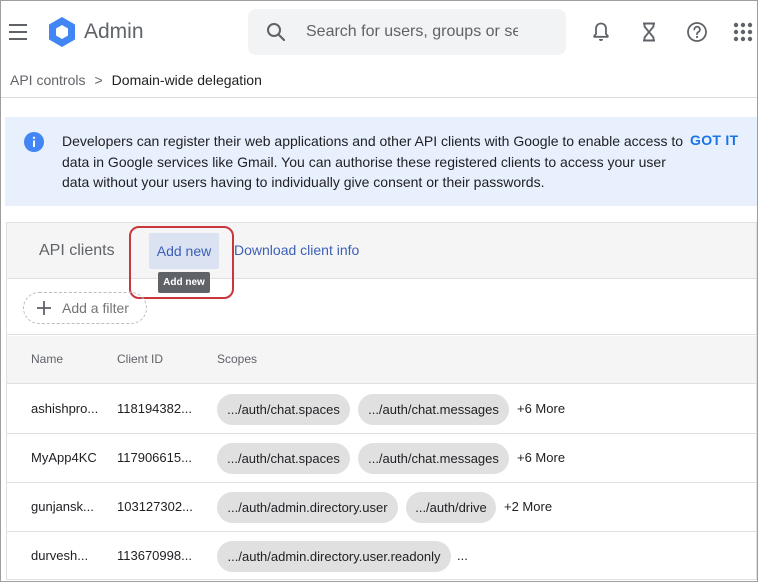 This screenshot has width=758, height=582. Describe the element at coordinates (381, 360) in the screenshot. I see `table-header: Name Client ID Scopes` at that location.